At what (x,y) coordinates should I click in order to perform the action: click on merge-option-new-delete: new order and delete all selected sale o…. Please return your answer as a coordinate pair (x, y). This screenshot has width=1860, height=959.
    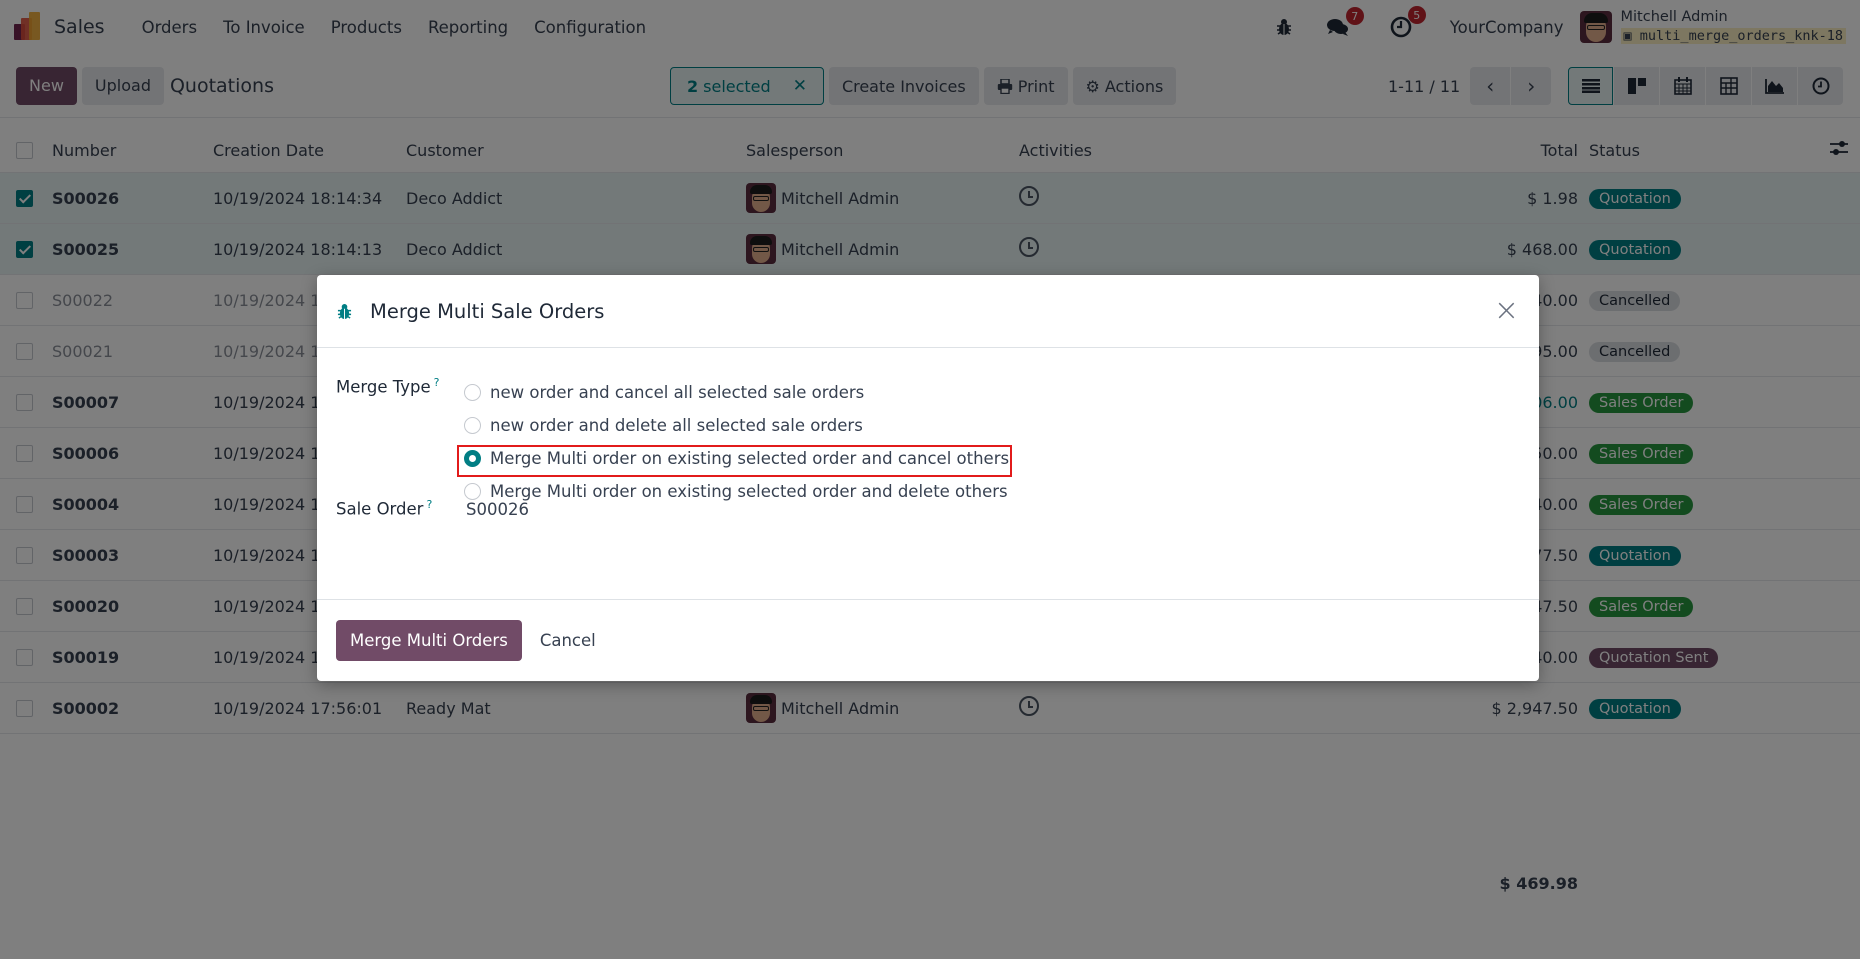
    Looking at the image, I should click on (736, 425).